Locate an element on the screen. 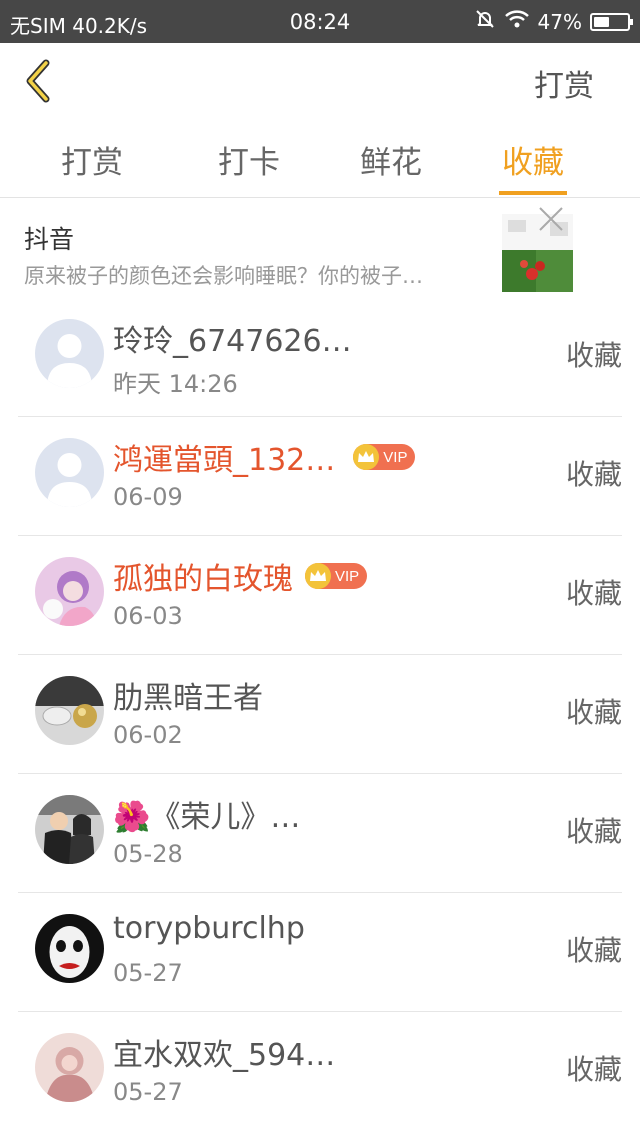 The width and height of the screenshot is (640, 1138). list-item: 肋黑暗王者 06-02 收藏 is located at coordinates (320, 714).